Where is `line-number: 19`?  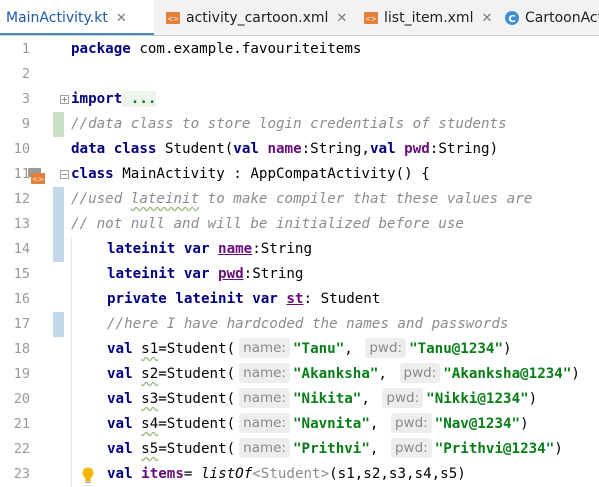
line-number: 19 is located at coordinates (21, 374).